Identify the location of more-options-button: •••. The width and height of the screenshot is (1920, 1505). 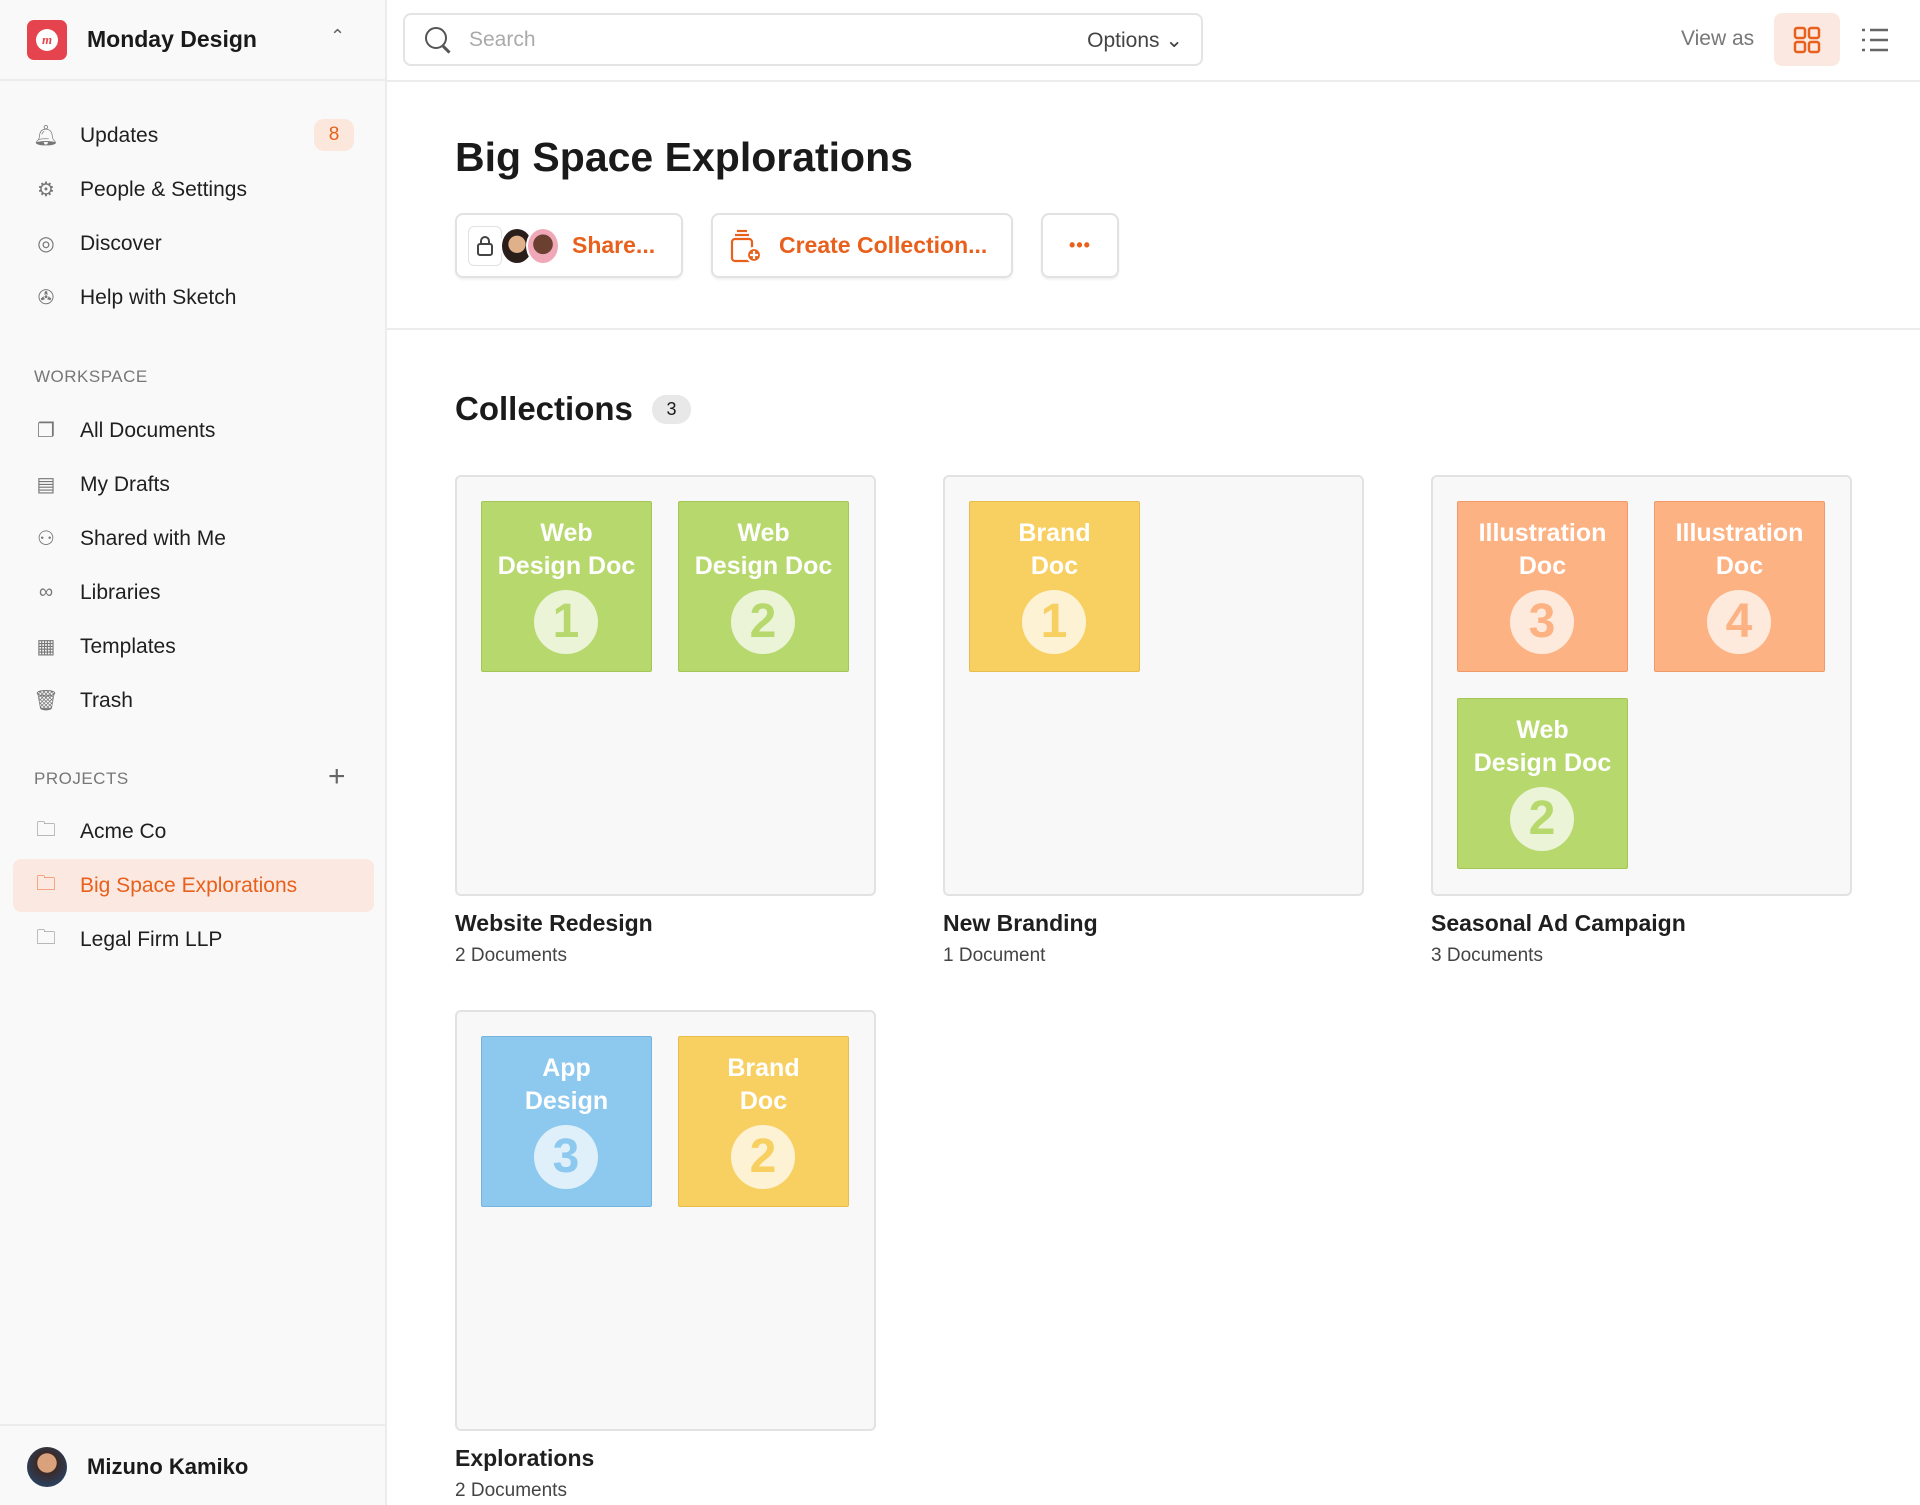
(1080, 245).